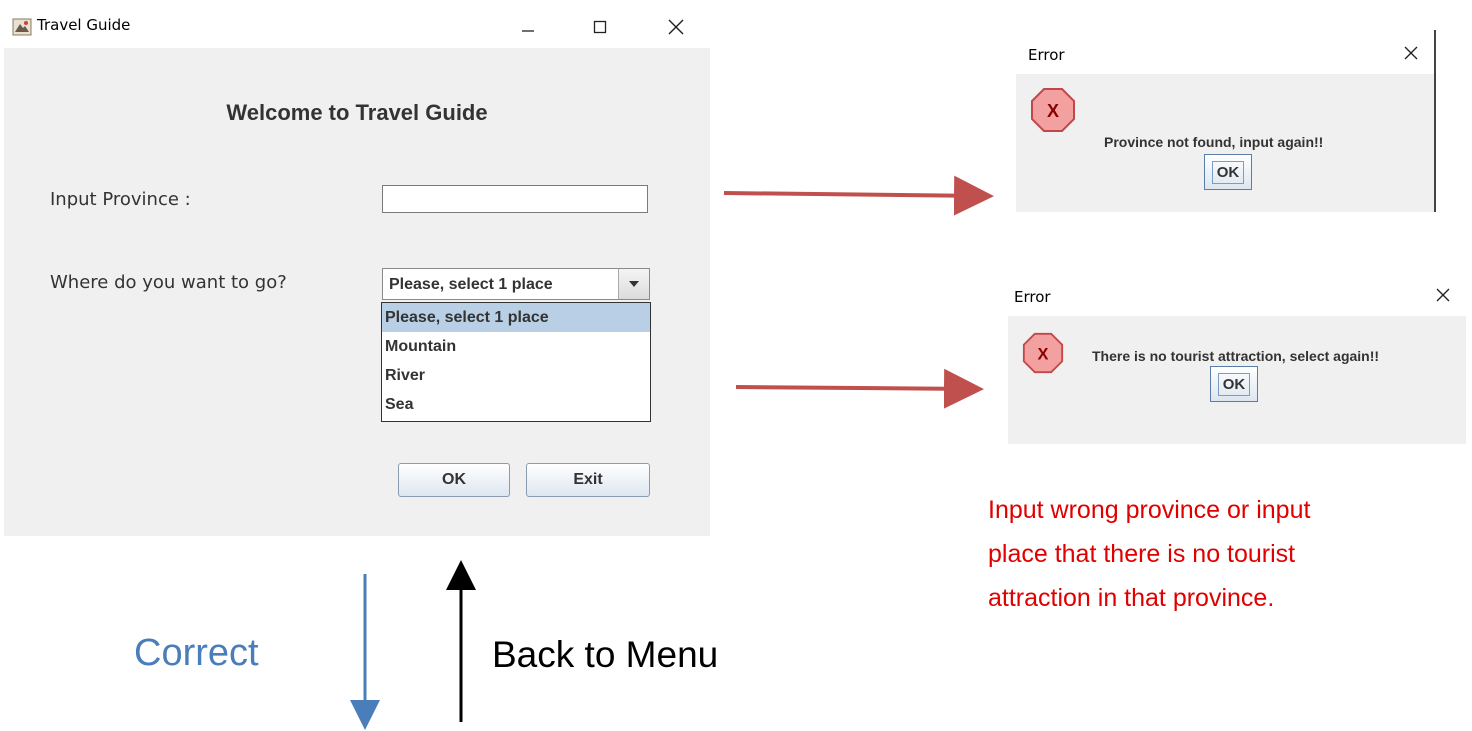  What do you see at coordinates (1142, 554) in the screenshot?
I see `error-note-line: place that there is no tourist` at bounding box center [1142, 554].